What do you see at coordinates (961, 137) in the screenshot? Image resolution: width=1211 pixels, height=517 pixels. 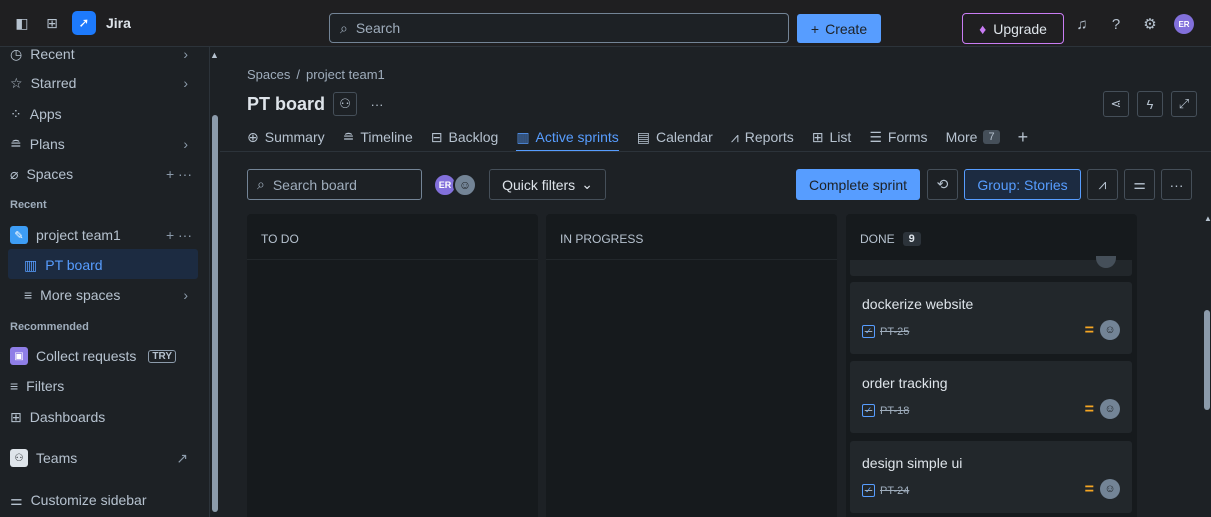 I see `tab-label: More` at bounding box center [961, 137].